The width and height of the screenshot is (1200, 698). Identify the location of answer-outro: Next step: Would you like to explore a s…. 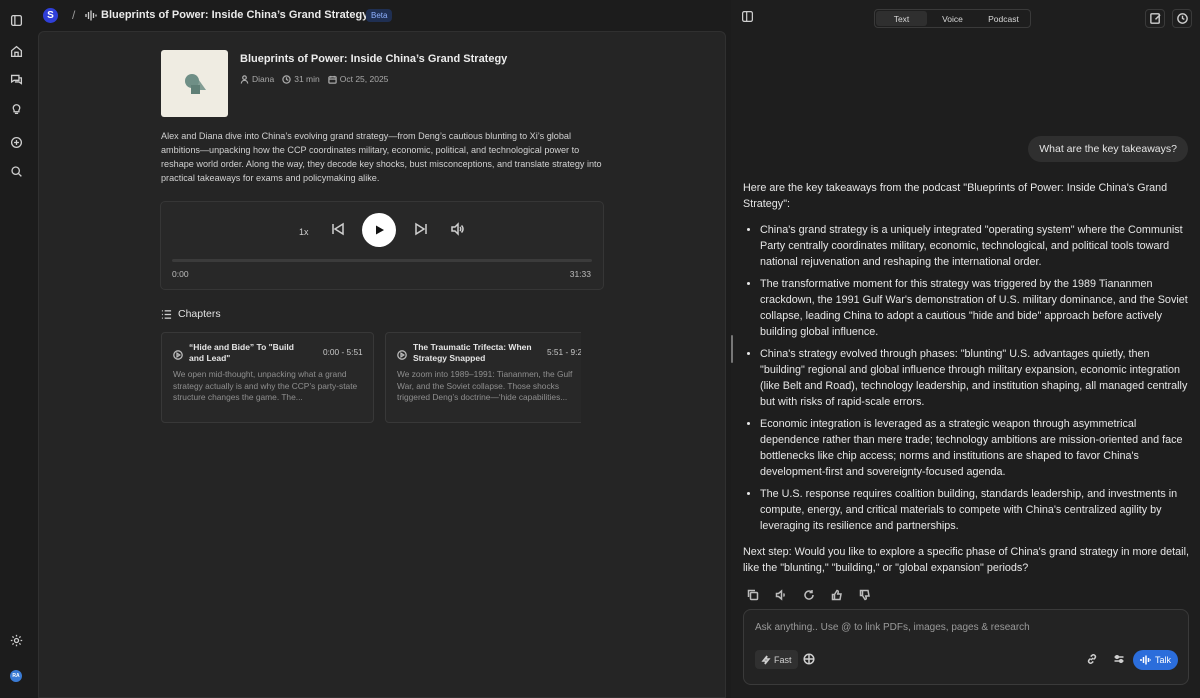
(966, 560).